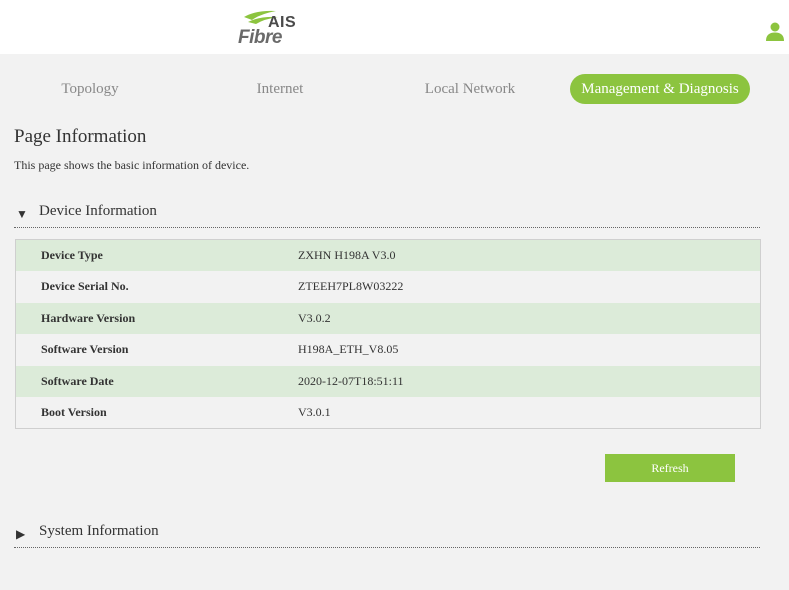  I want to click on logo-fibre-text: Fibre, so click(260, 37).